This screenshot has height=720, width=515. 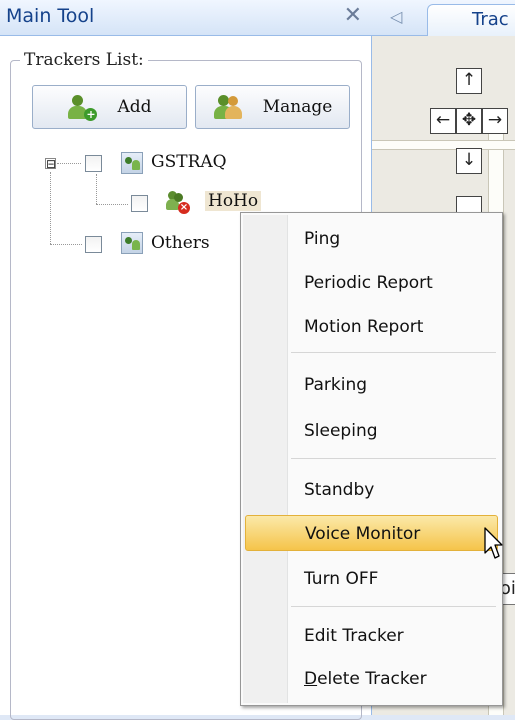 What do you see at coordinates (233, 201) in the screenshot?
I see `tree-node-hoho: HoHo` at bounding box center [233, 201].